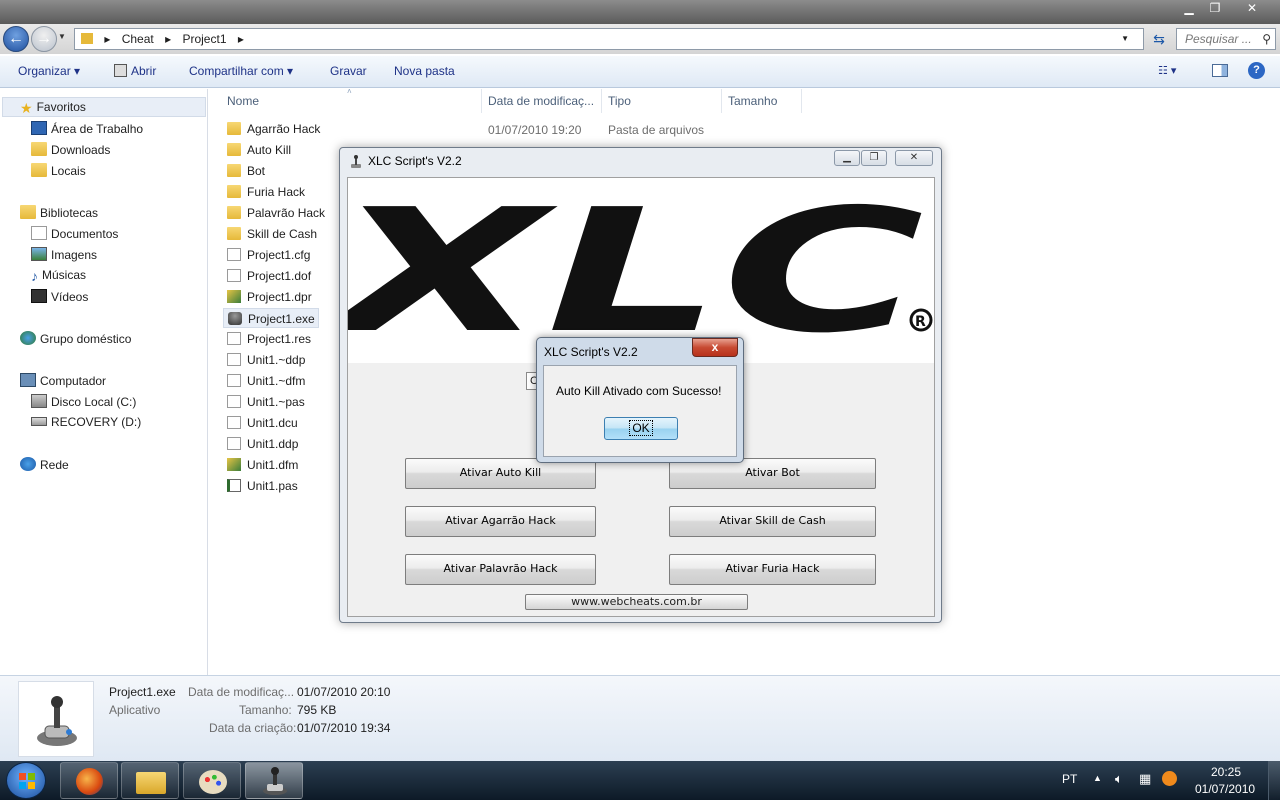 This screenshot has height=800, width=1280. Describe the element at coordinates (1125, 39) in the screenshot. I see `address-dropdown-icon: ▼` at that location.